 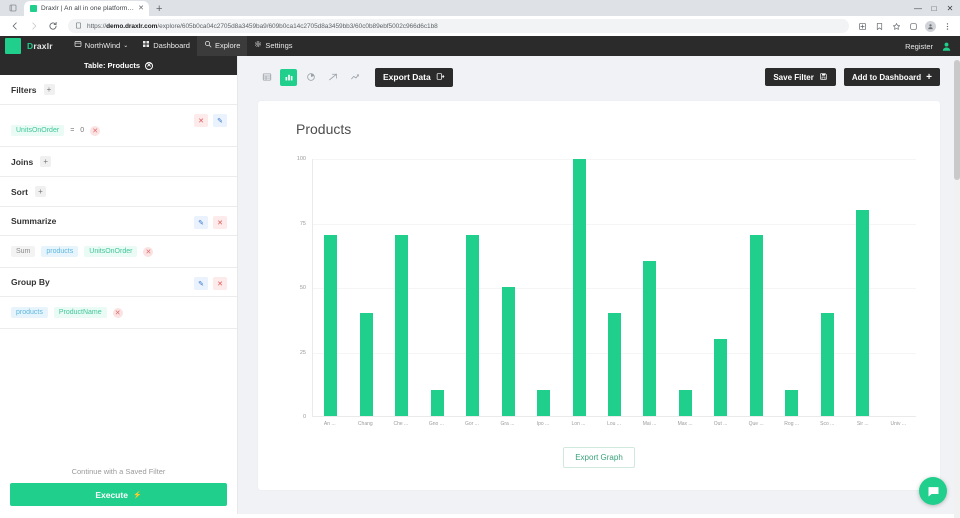 What do you see at coordinates (80, 312) in the screenshot?
I see `group-by-column-chip: ProductName` at bounding box center [80, 312].